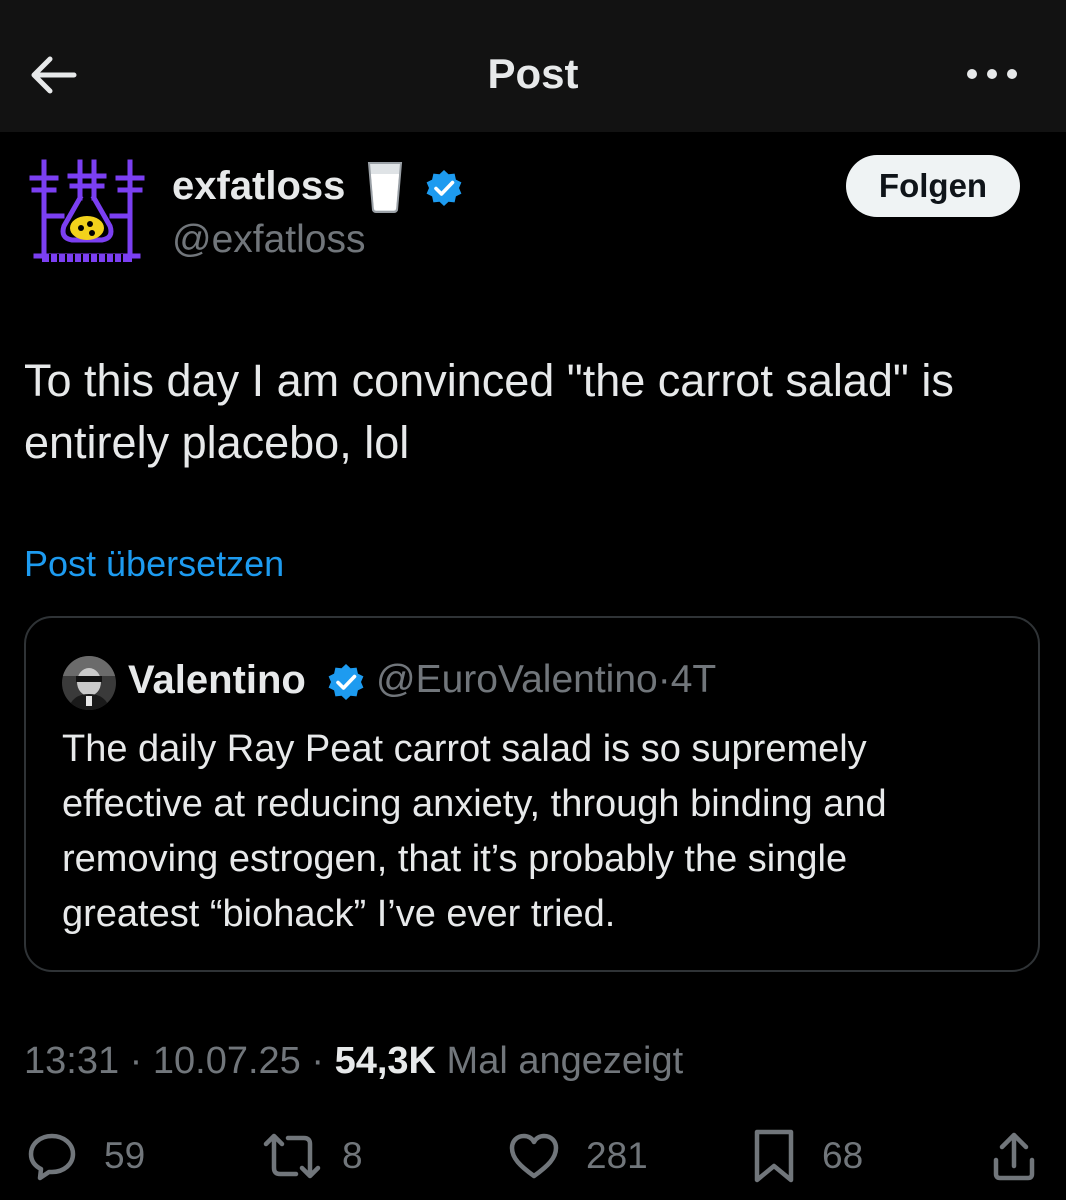 The height and width of the screenshot is (1200, 1066). I want to click on views-label: Mal angezeigt, so click(565, 1061).